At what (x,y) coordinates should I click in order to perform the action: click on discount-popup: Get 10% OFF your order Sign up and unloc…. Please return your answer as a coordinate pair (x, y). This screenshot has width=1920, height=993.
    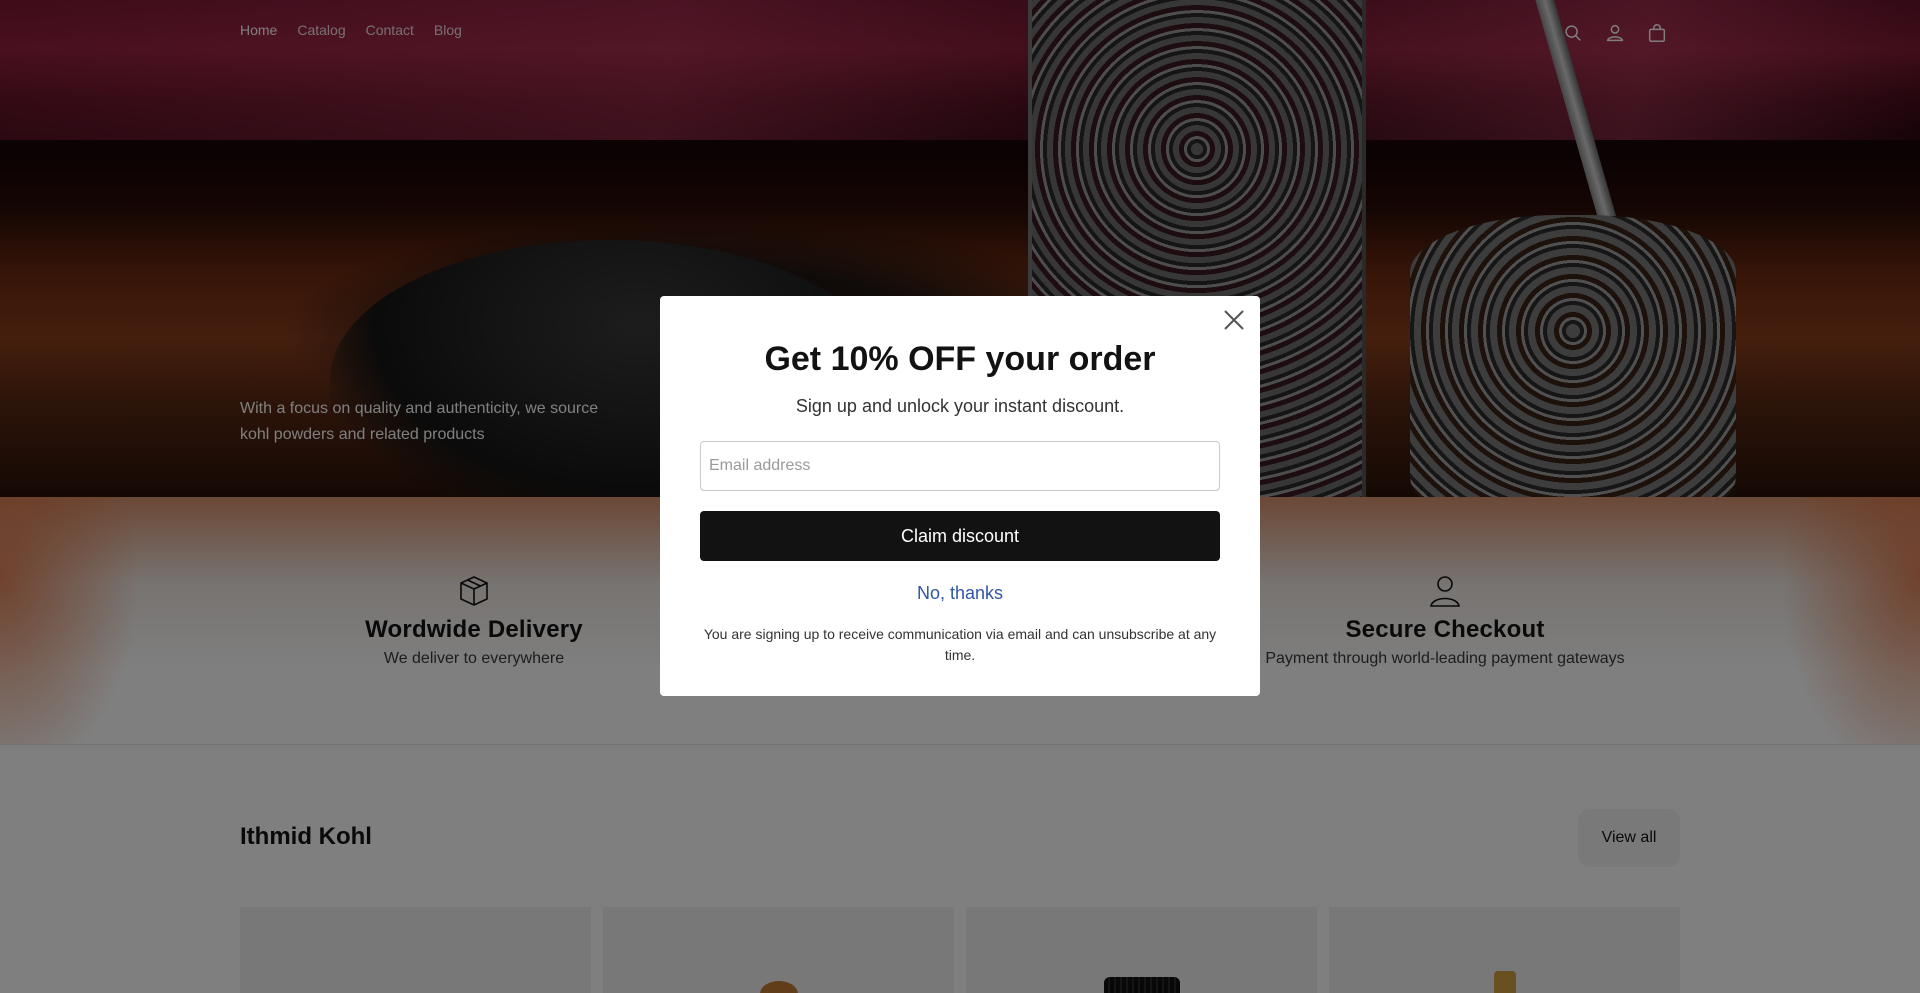
    Looking at the image, I should click on (960, 496).